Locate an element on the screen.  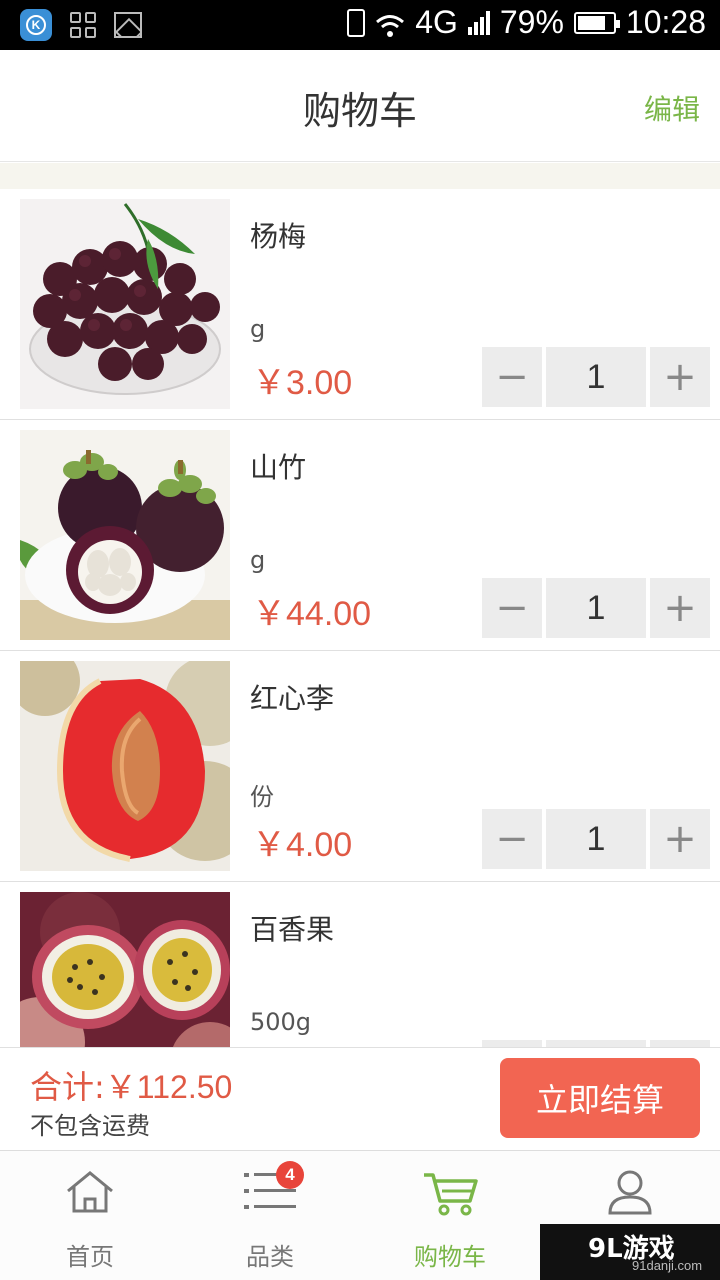
product-name: 杨梅 is located at coordinates (278, 236).